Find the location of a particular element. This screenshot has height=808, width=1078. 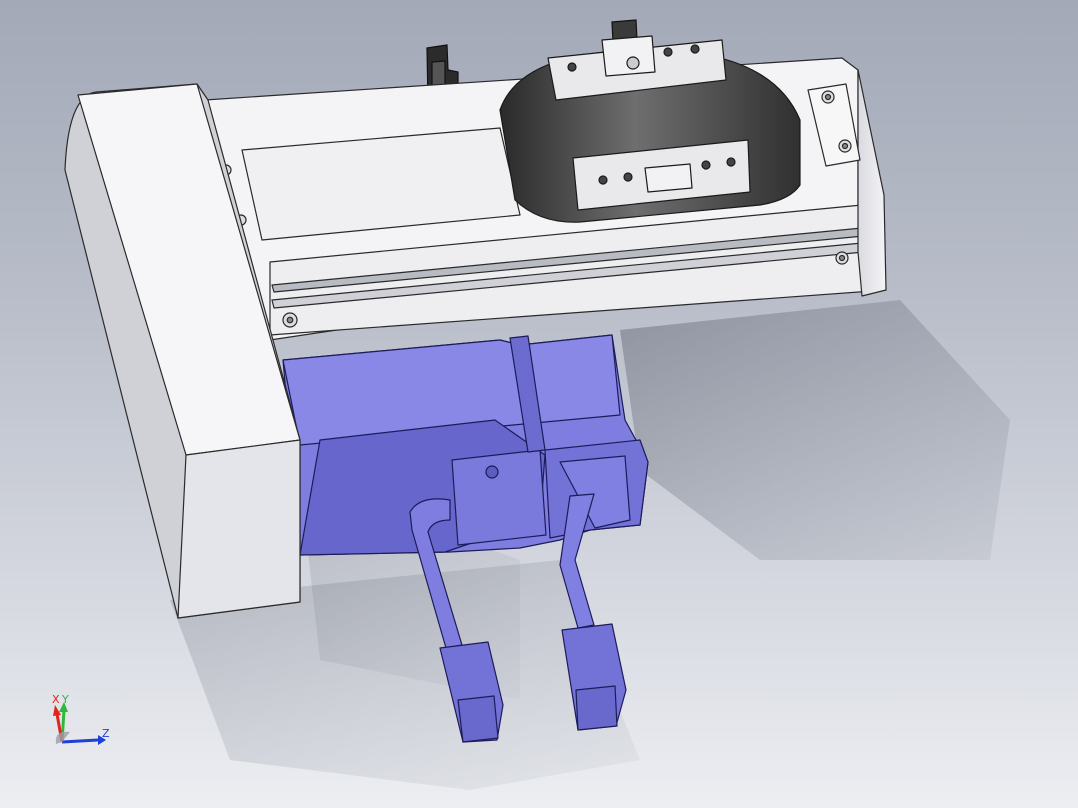

view-orientation-triad: X Y Z is located at coordinates (80, 722).